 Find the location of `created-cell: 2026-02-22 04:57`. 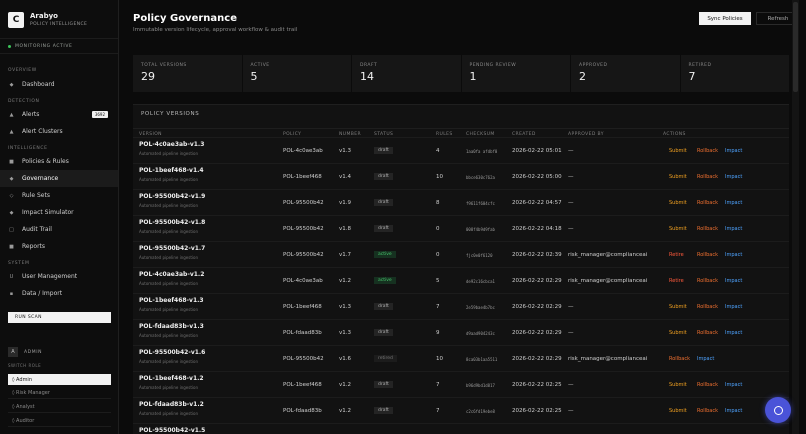

created-cell: 2026-02-22 04:57 is located at coordinates (537, 203).